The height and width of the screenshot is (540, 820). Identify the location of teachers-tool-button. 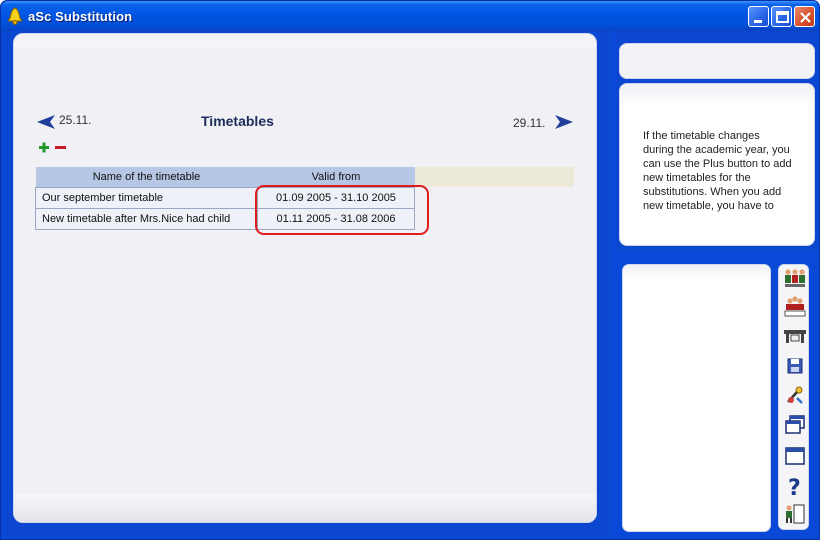
(794, 279).